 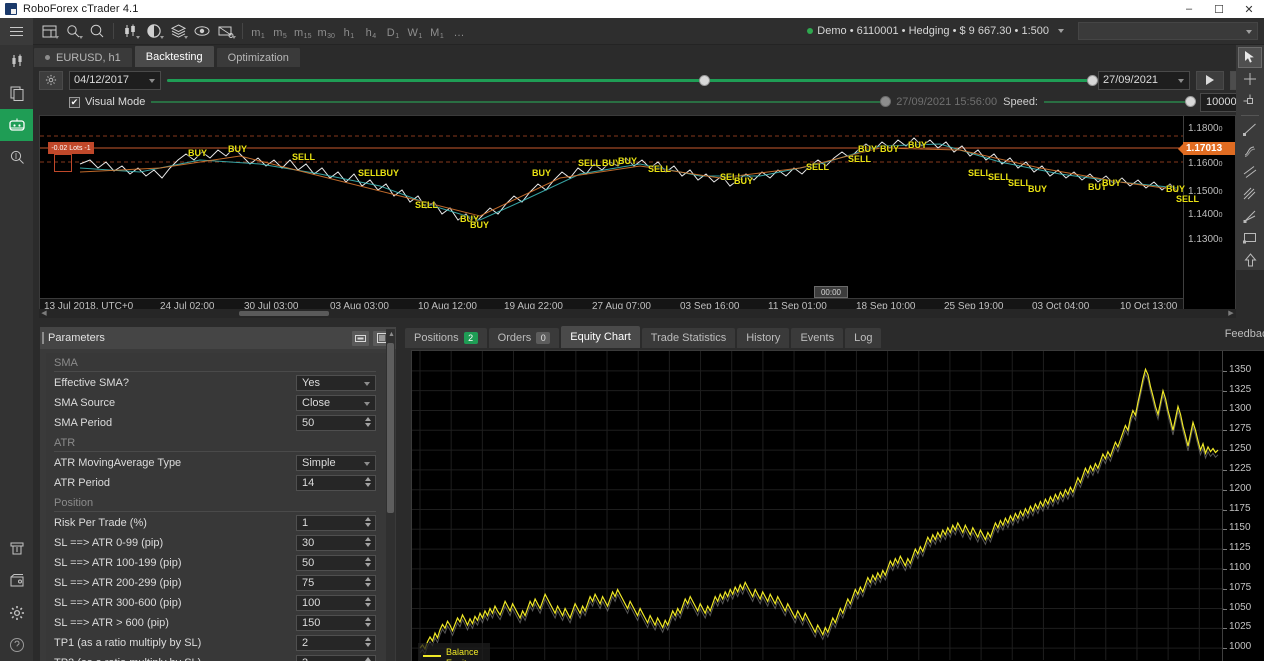 I want to click on sidebar-item-copy, so click(x=16, y=93).